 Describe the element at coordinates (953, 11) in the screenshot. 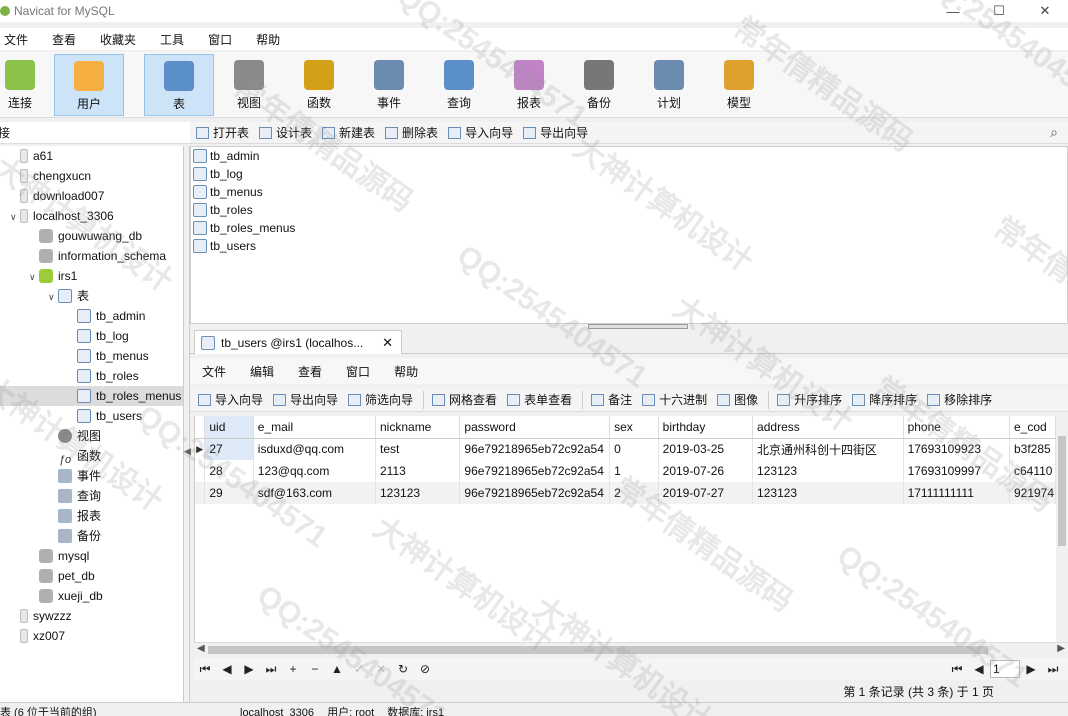

I see `minimize-button: —` at that location.